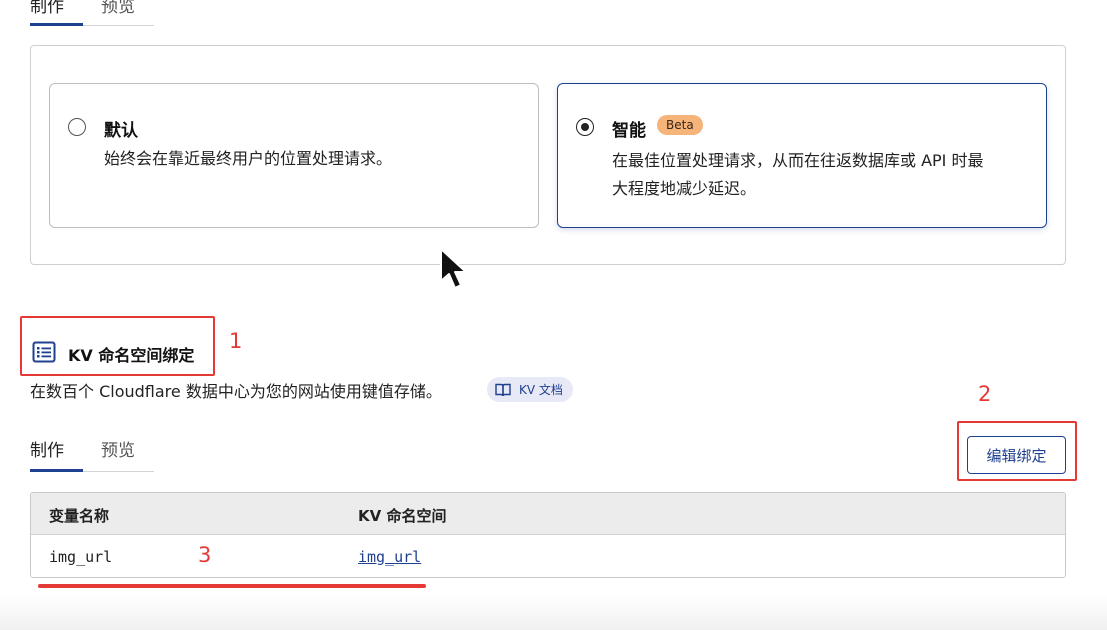 The height and width of the screenshot is (630, 1107). I want to click on kv-docs-link: KV 文档, so click(530, 389).